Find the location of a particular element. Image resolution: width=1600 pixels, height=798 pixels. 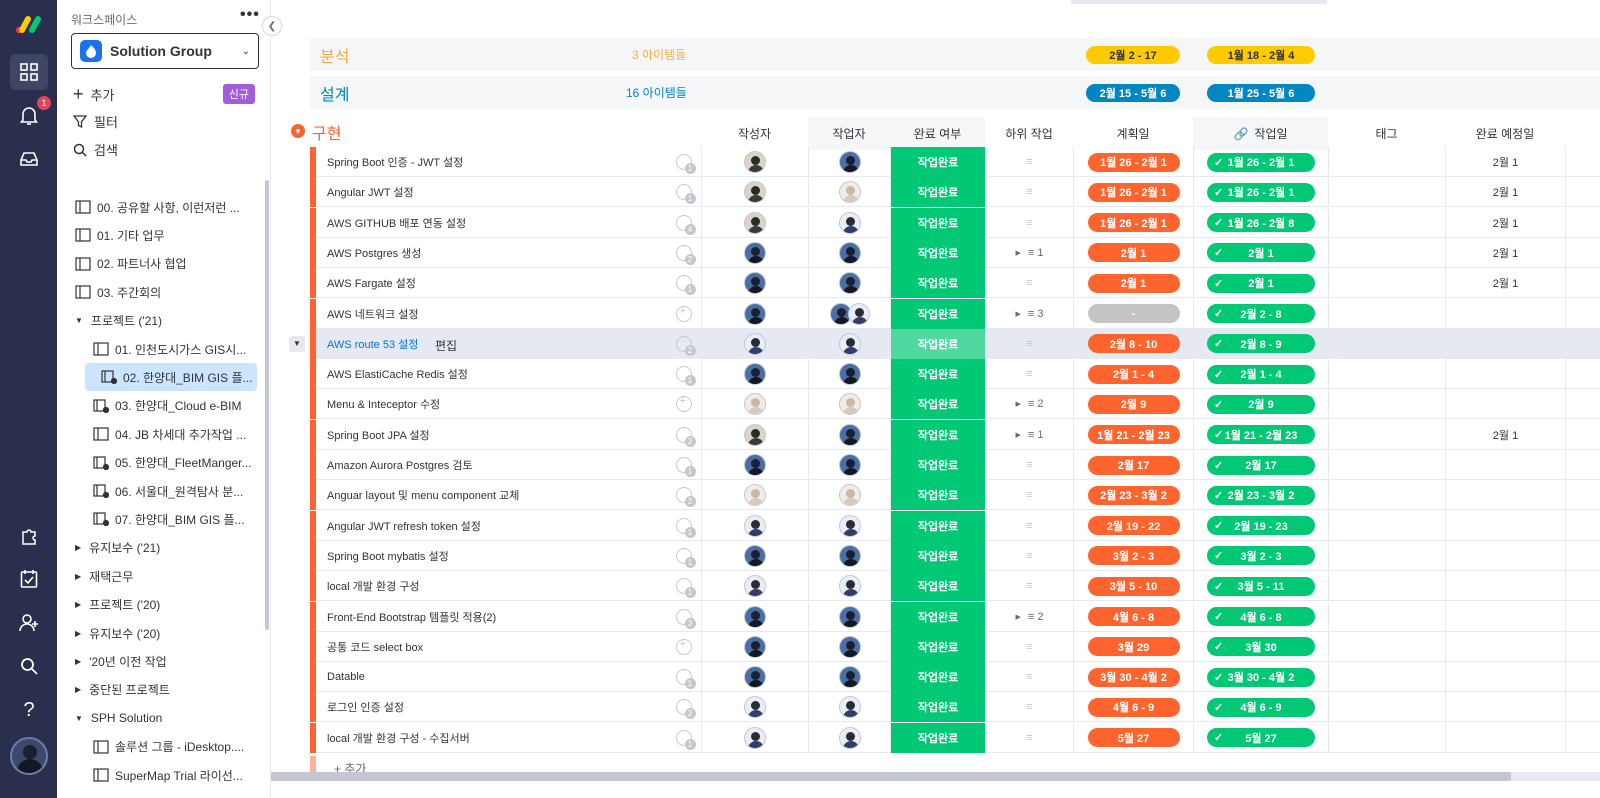

add-update-icon: + is located at coordinates (683, 646).